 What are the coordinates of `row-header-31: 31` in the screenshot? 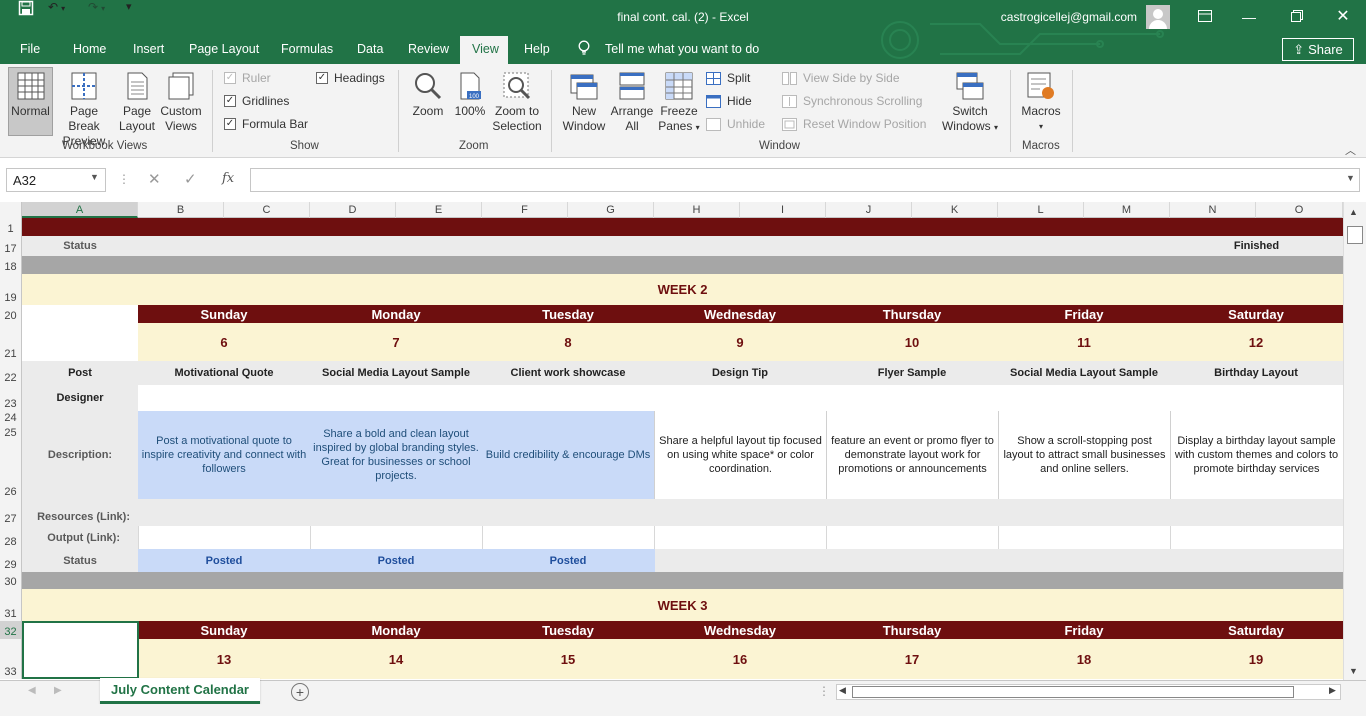 It's located at (11, 605).